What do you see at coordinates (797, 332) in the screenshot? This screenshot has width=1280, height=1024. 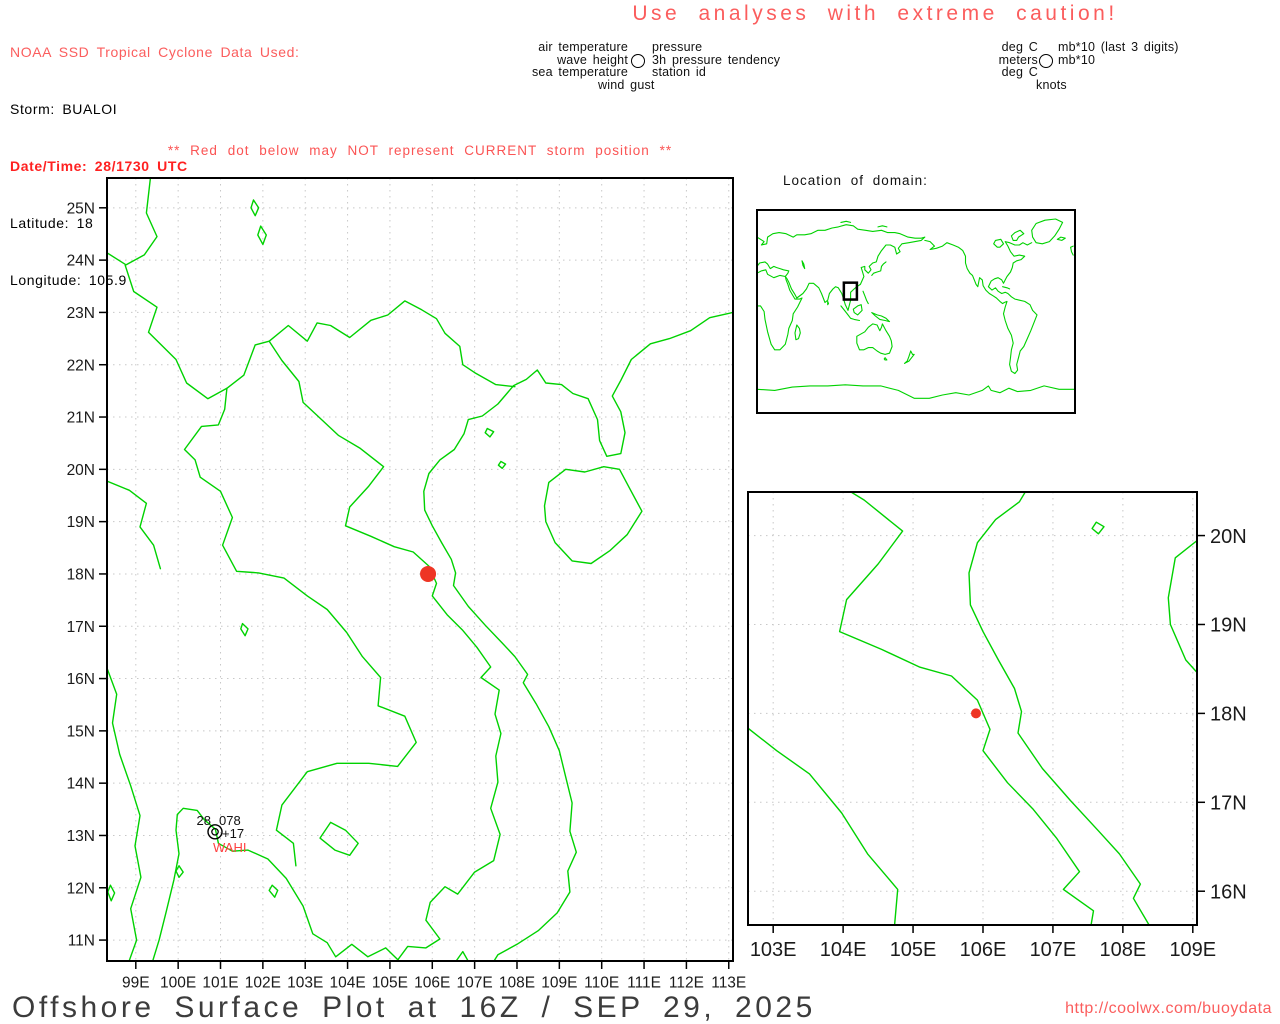 I see `world-map-madagascar` at bounding box center [797, 332].